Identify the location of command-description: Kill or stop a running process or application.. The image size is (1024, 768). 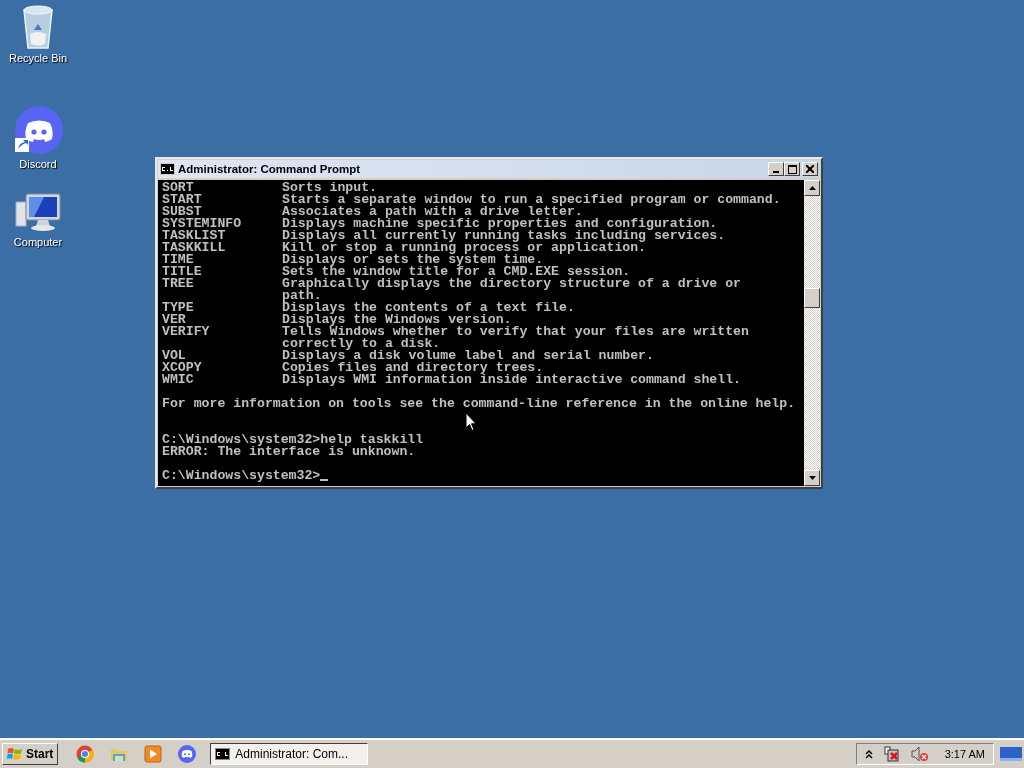
(464, 248).